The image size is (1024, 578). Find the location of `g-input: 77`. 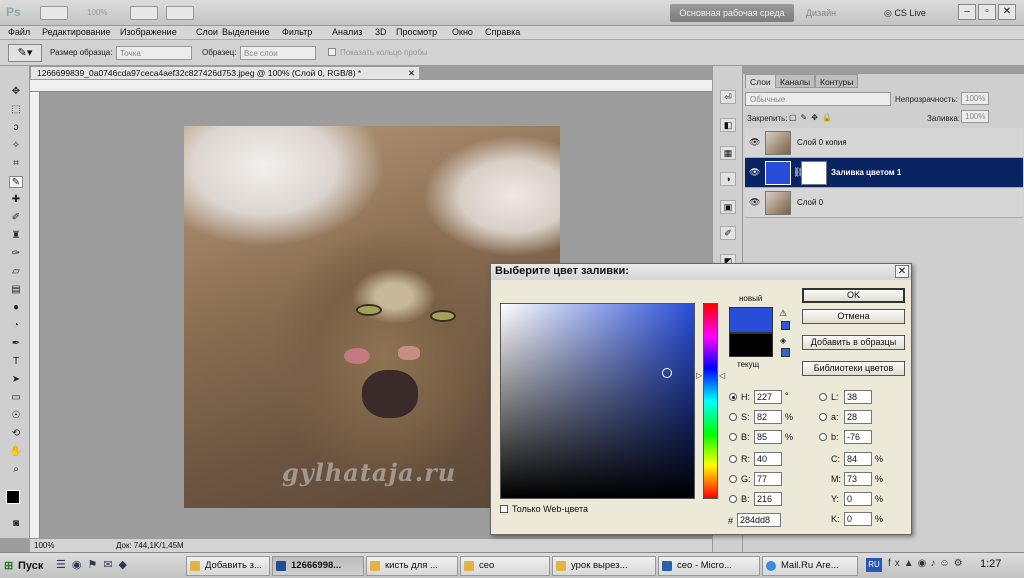

g-input: 77 is located at coordinates (768, 479).